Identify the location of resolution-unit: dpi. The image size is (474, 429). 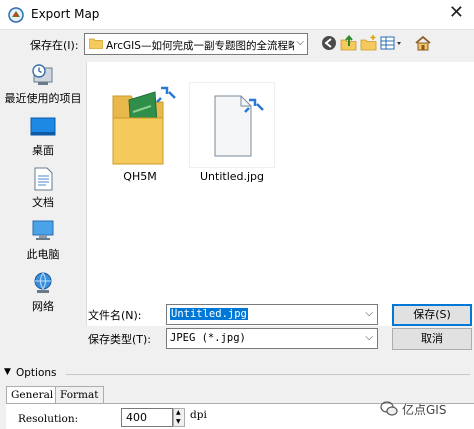
(198, 415).